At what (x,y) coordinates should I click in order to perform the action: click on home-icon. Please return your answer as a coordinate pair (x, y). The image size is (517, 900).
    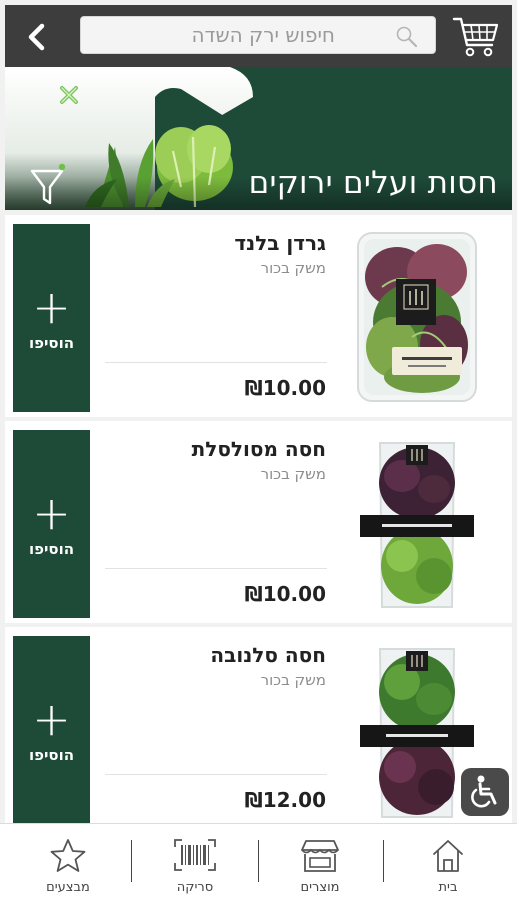
    Looking at the image, I should click on (448, 856).